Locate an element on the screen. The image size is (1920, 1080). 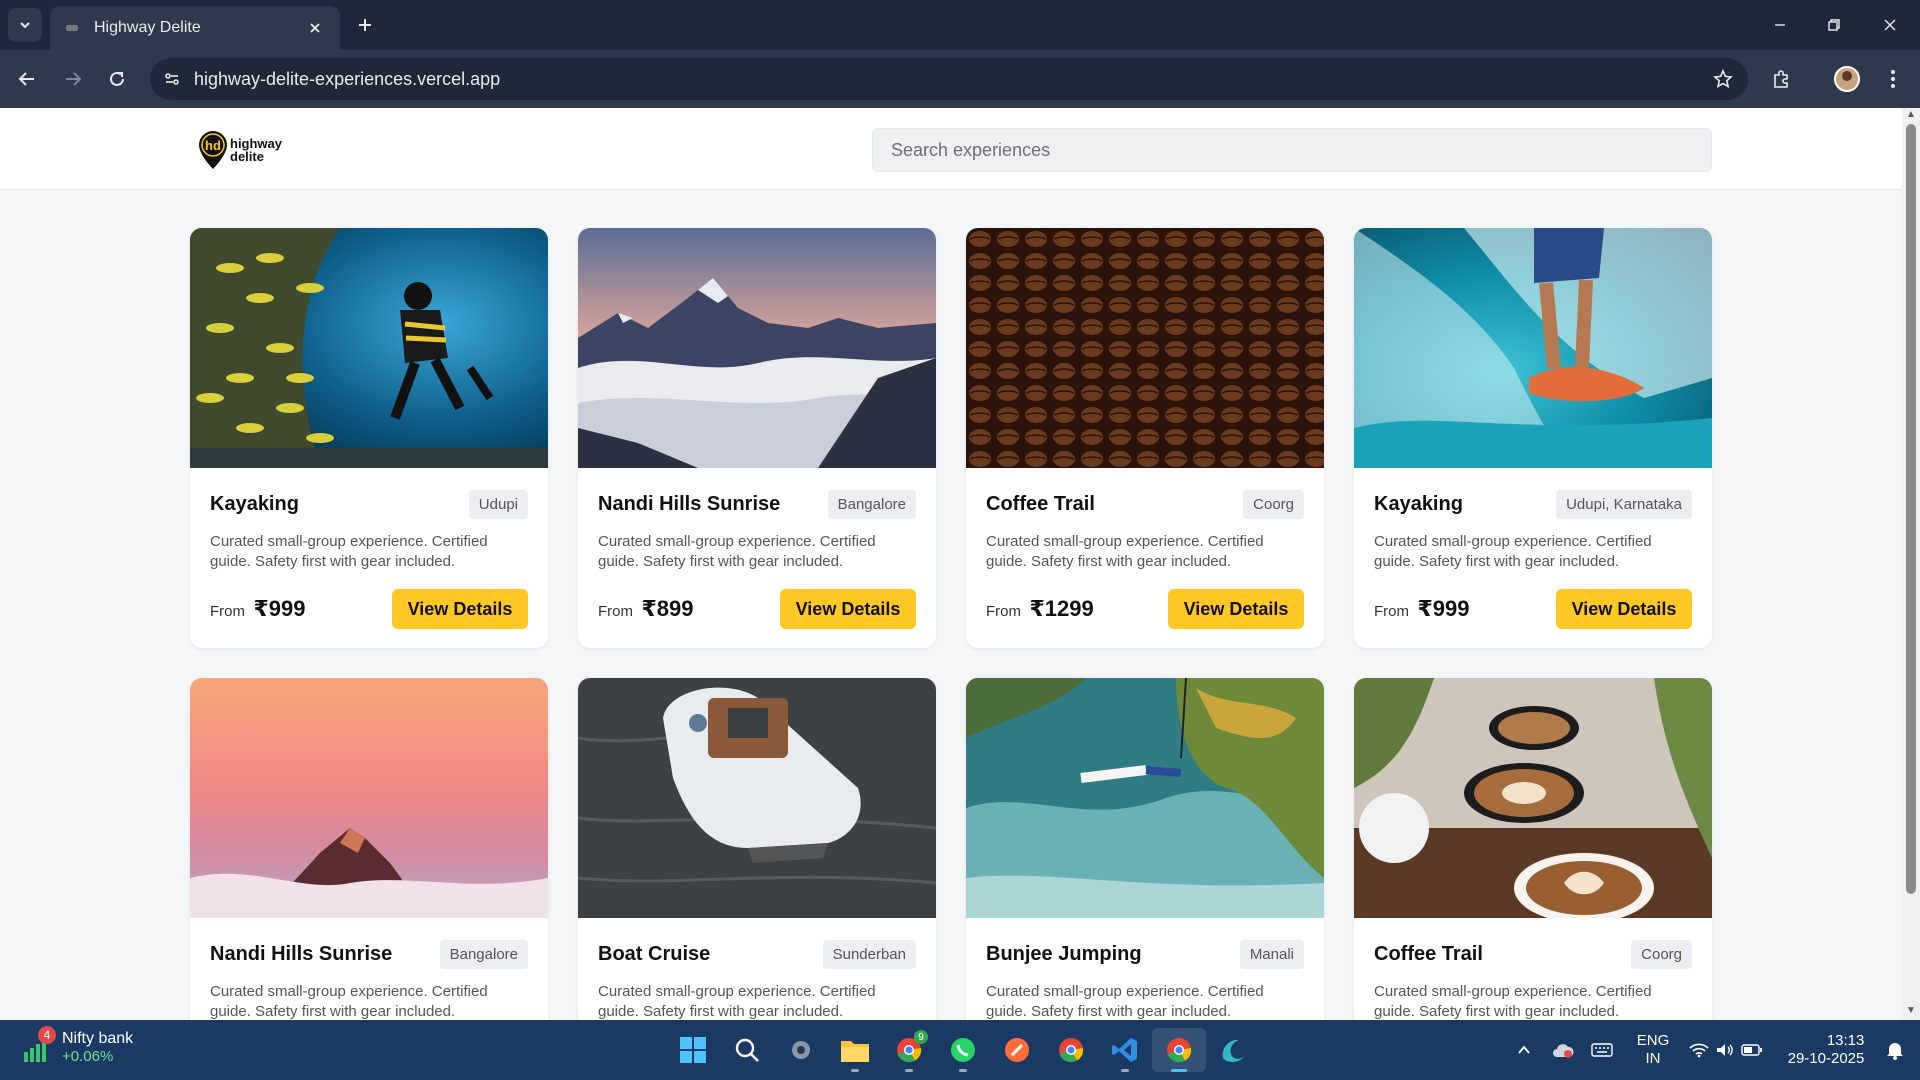
browser-tab: Highway Delite is located at coordinates (195, 28).